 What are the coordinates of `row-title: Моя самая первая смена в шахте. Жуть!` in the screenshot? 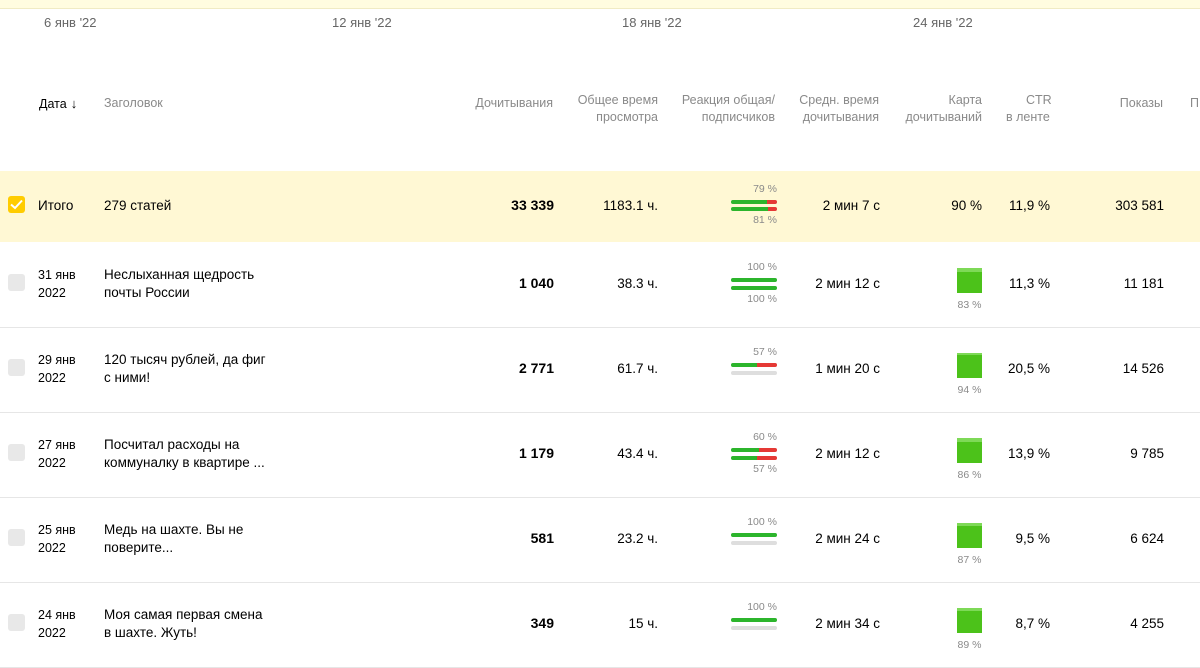 It's located at (183, 624).